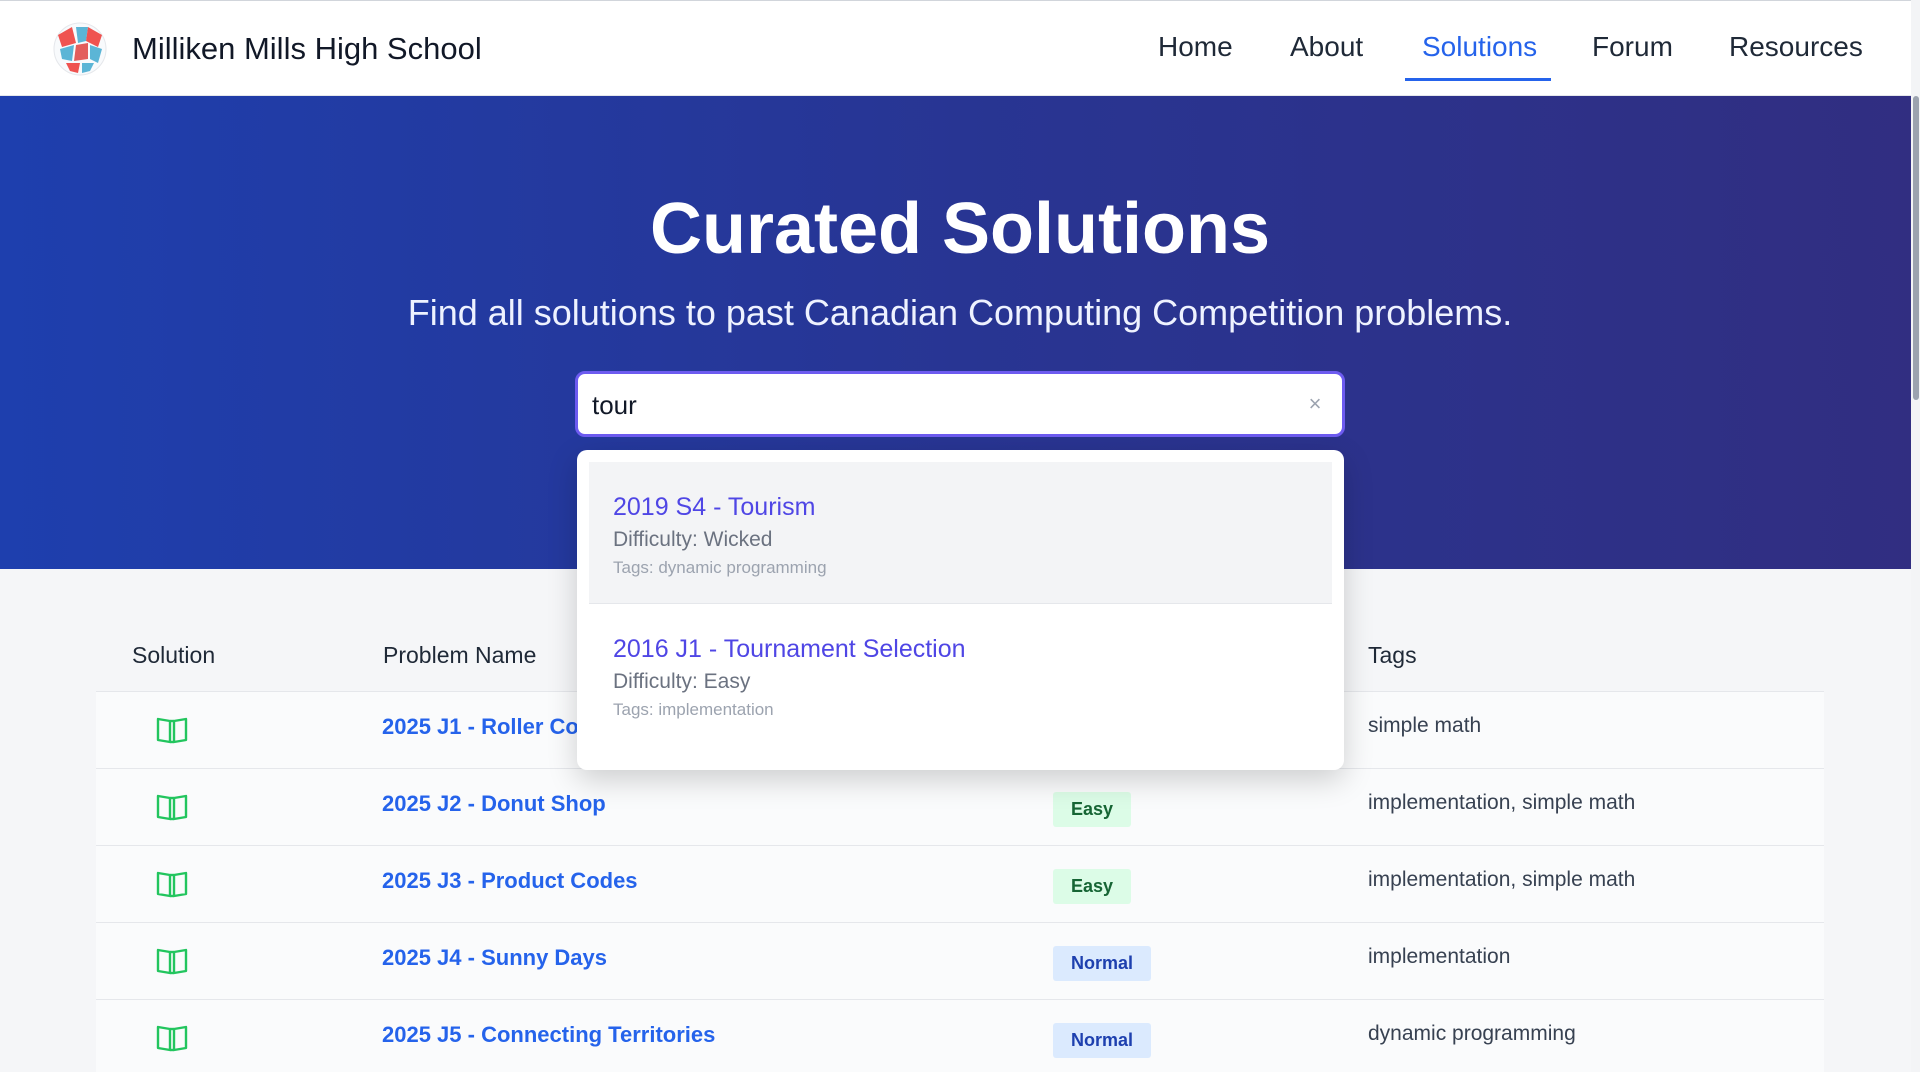 This screenshot has width=1920, height=1072. I want to click on column-header-tags: Tags, so click(1392, 655).